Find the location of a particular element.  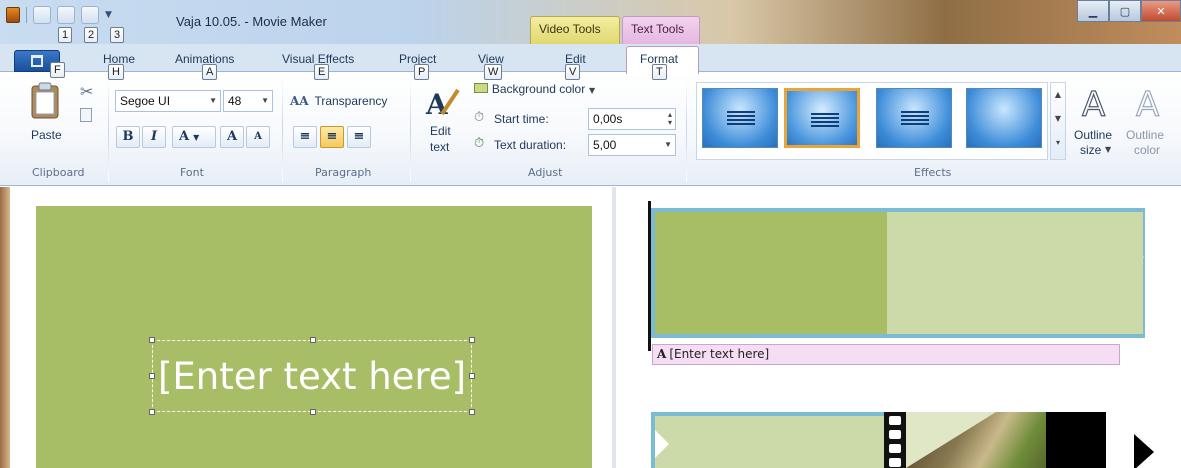

outline-color-button: A Outline color is located at coordinates (1152, 125).